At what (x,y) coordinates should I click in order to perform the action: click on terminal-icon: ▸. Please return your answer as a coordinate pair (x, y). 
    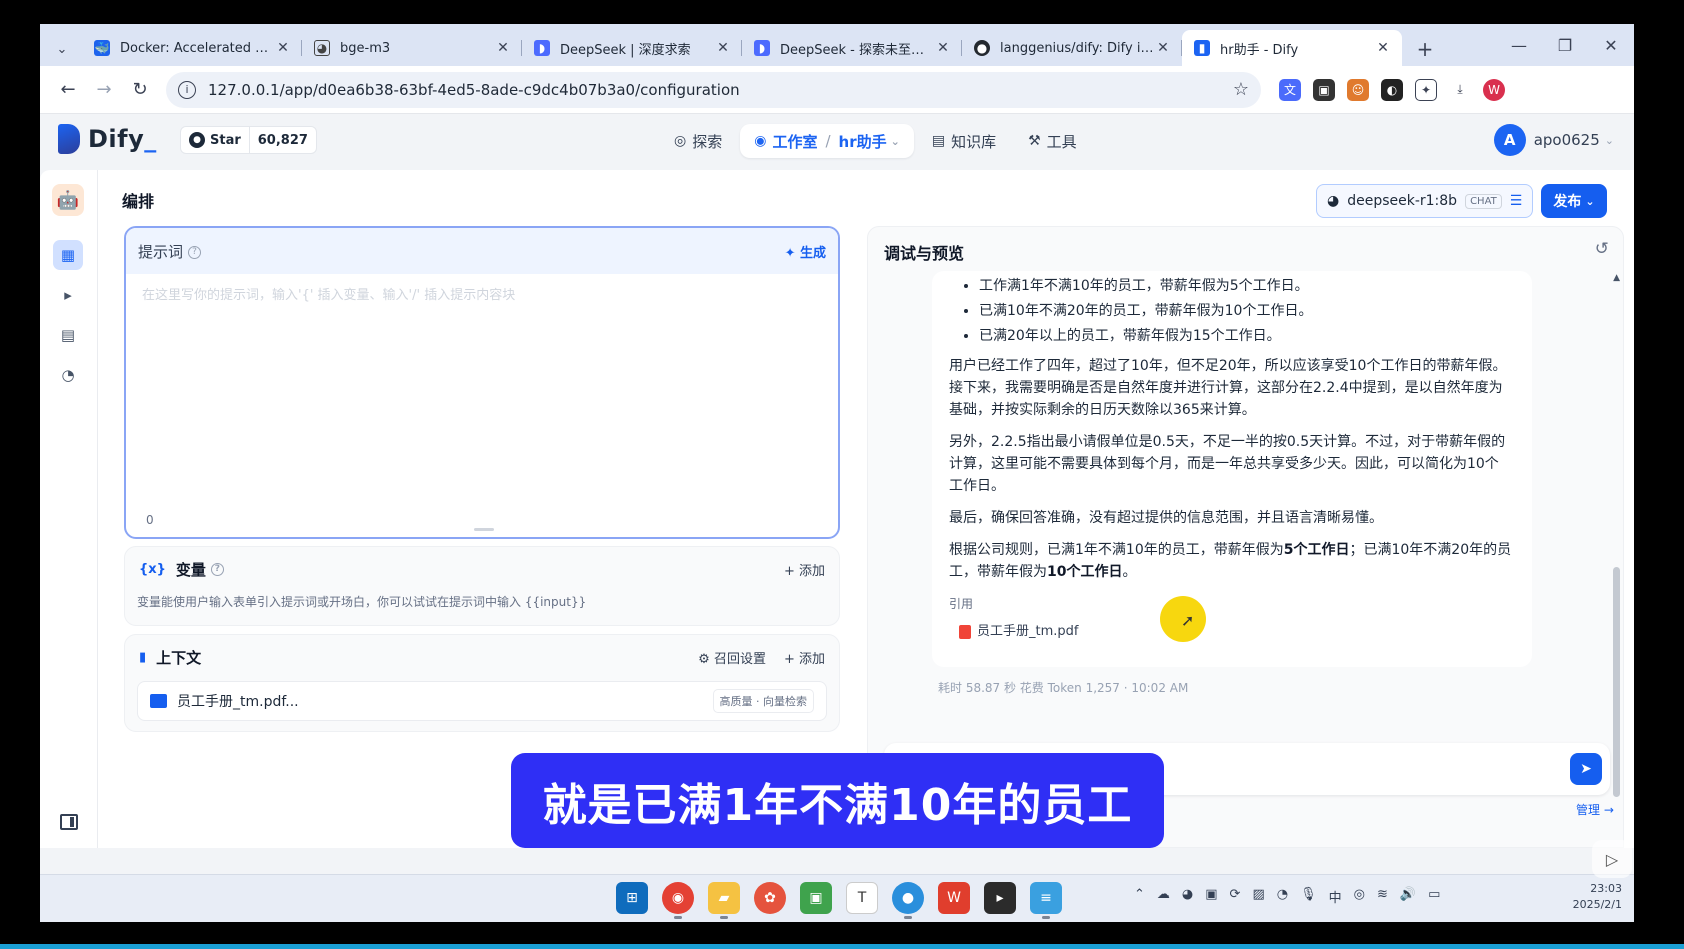
    Looking at the image, I should click on (1000, 898).